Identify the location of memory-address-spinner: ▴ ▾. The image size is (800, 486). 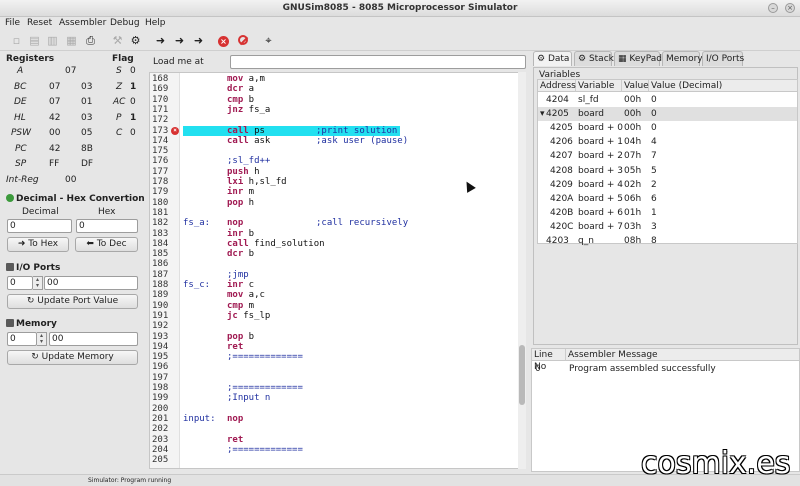
(42, 339).